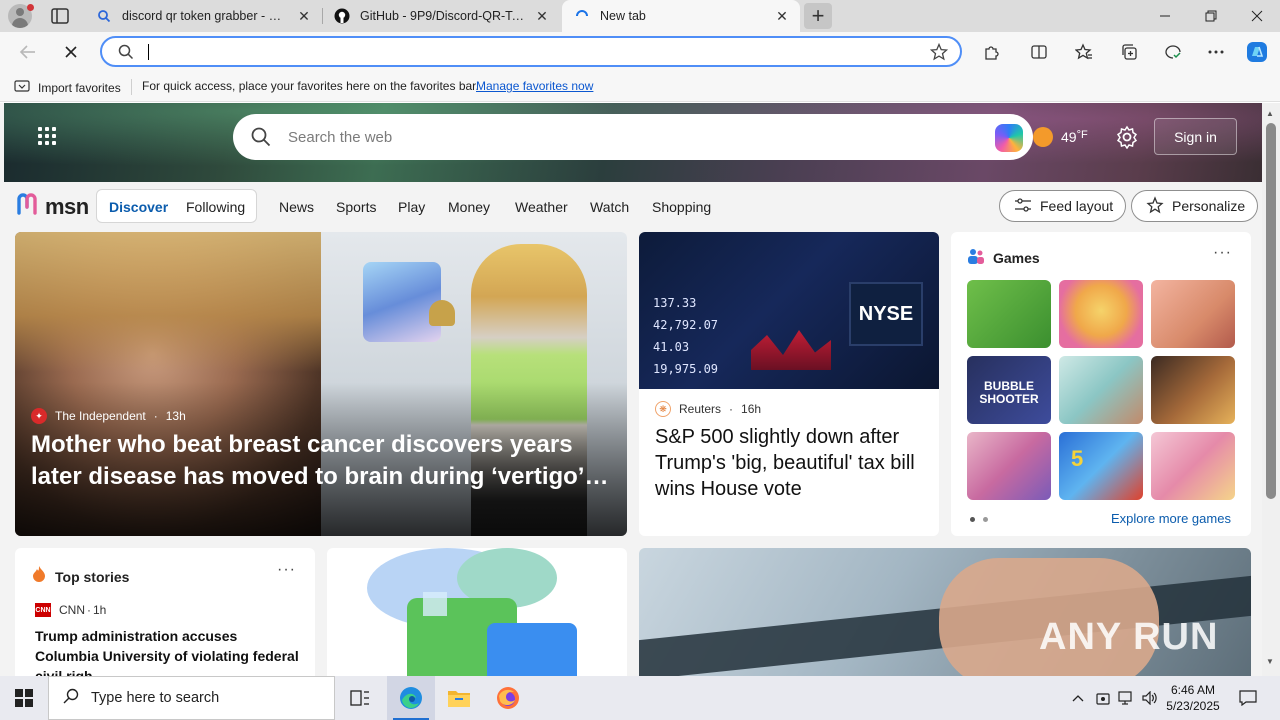 This screenshot has height=720, width=1280. Describe the element at coordinates (356, 207) in the screenshot. I see `nav-sports: Sports` at that location.